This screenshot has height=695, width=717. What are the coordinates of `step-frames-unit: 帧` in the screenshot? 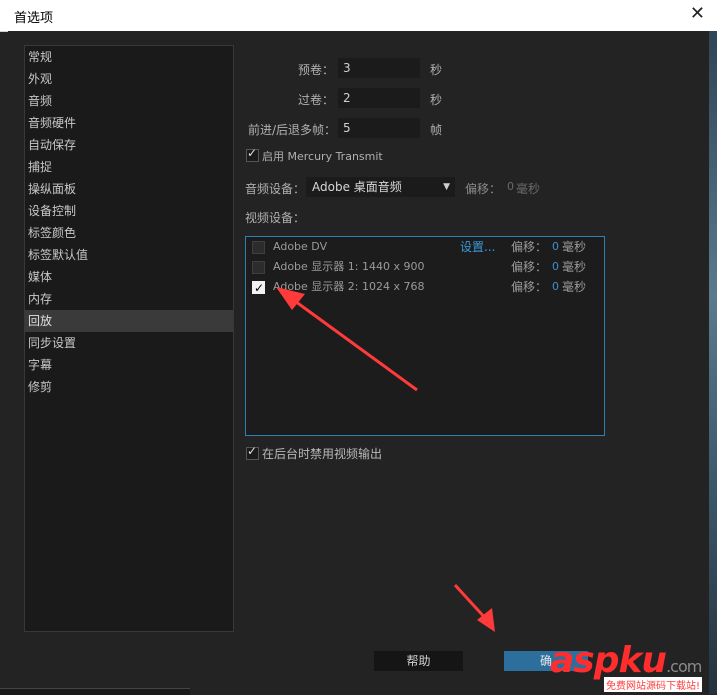 It's located at (436, 130).